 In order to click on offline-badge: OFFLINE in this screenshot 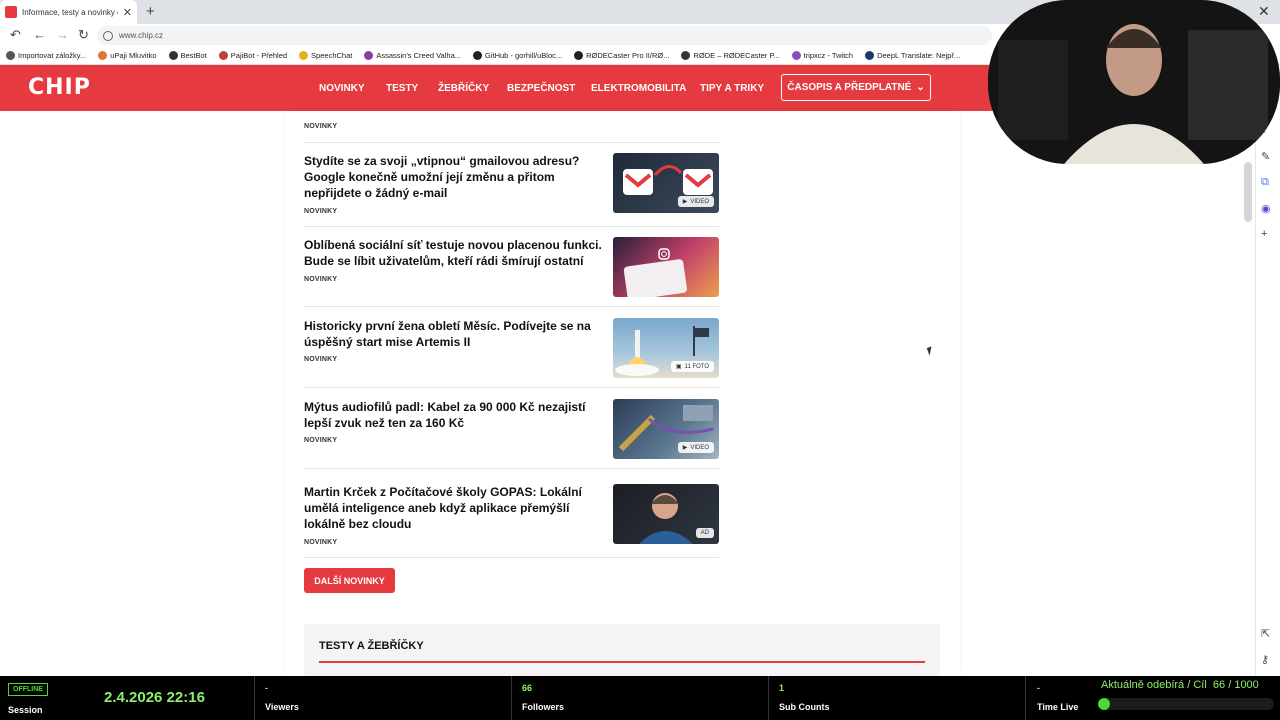, I will do `click(28, 689)`.